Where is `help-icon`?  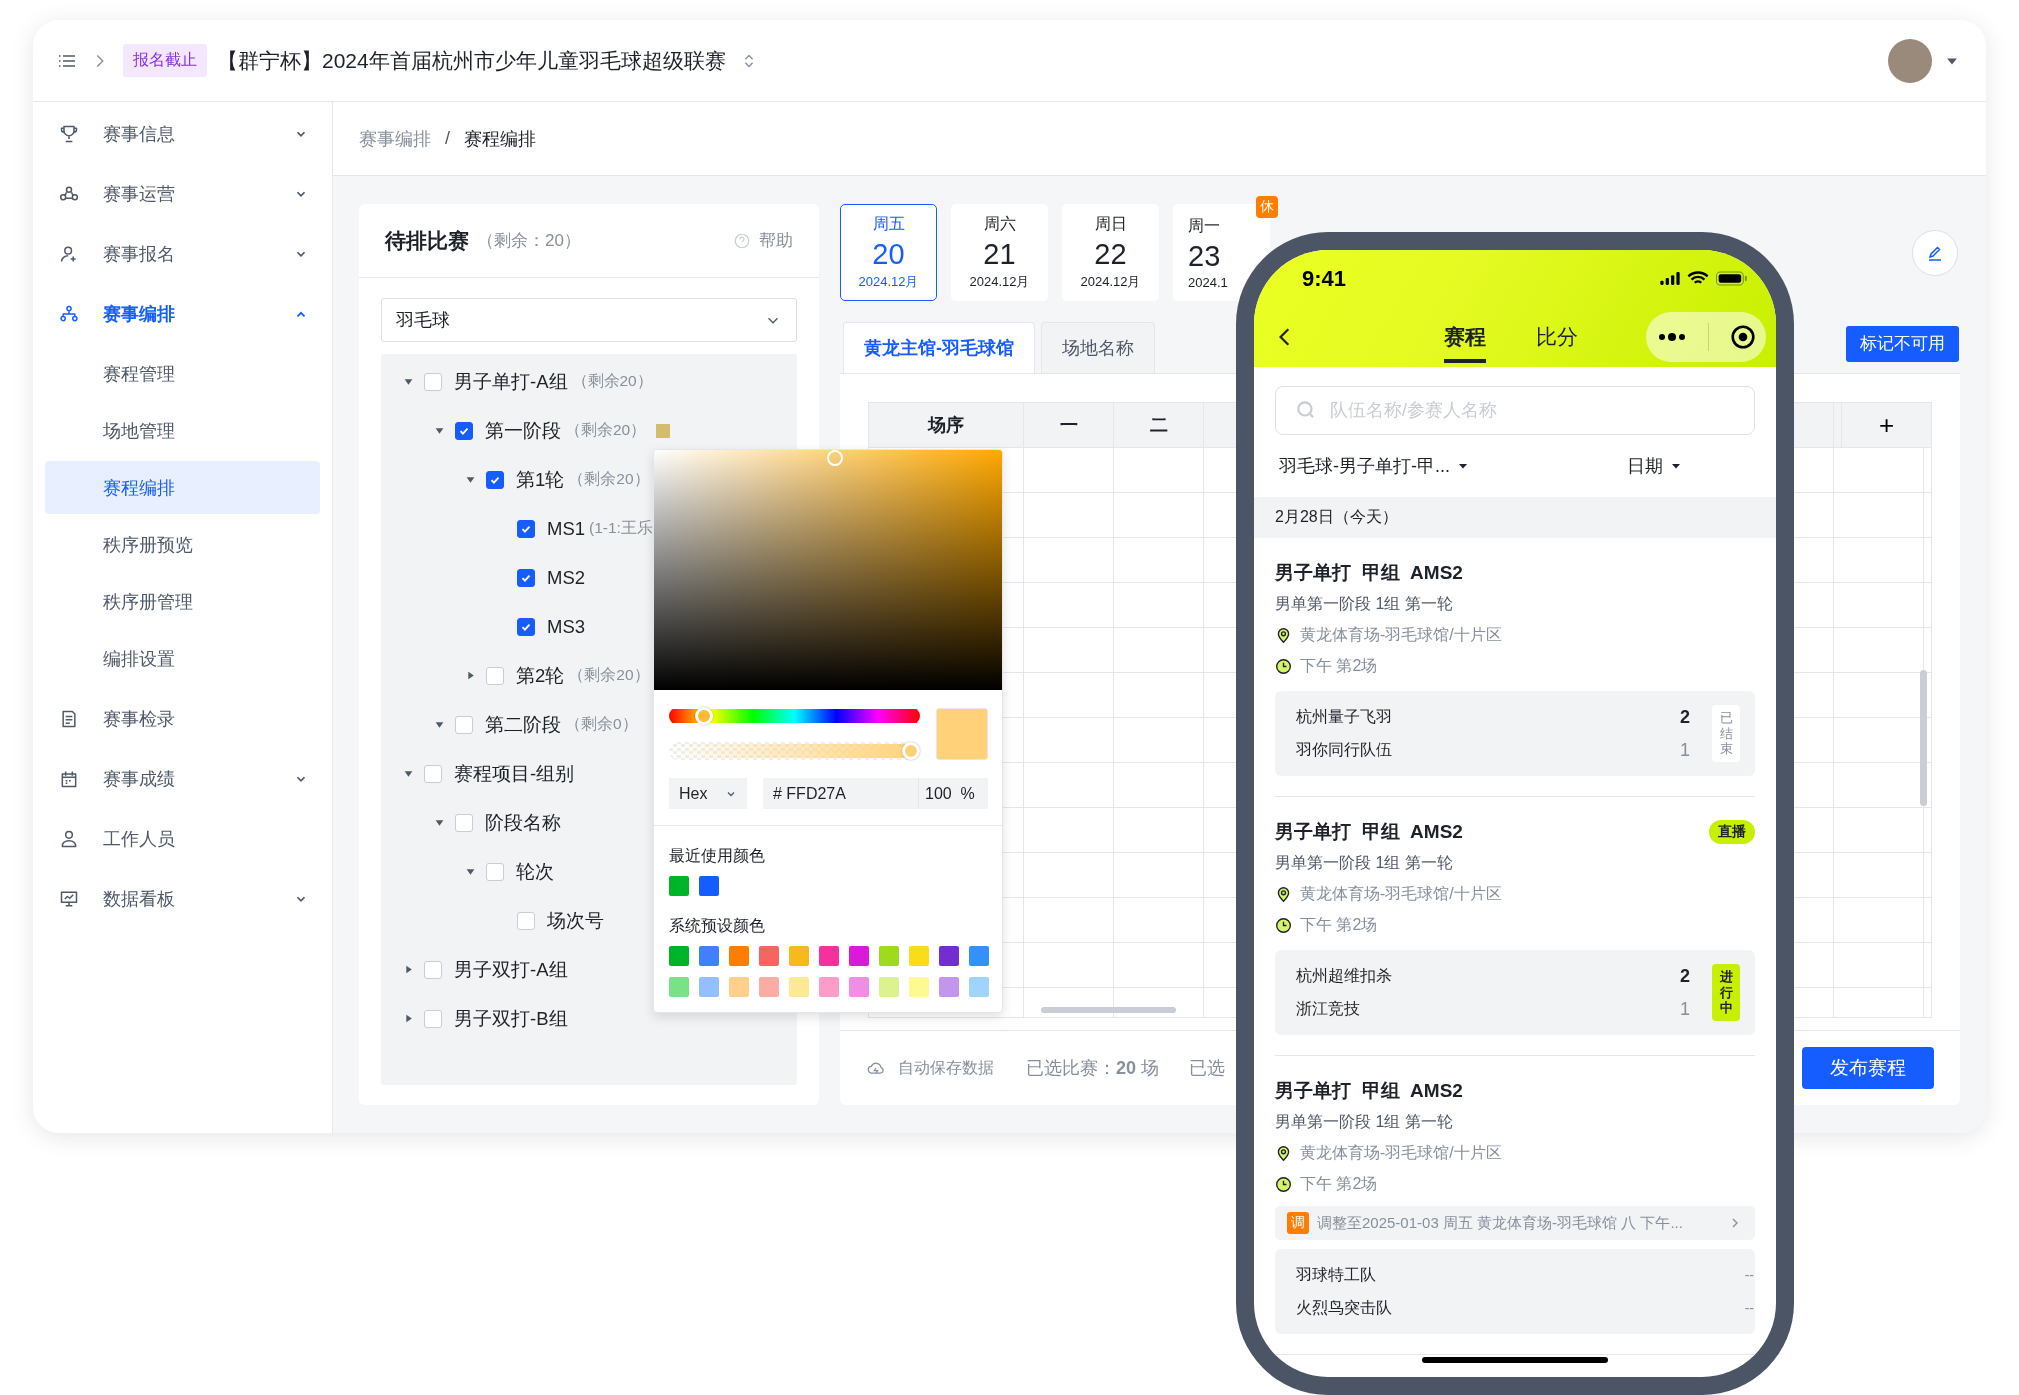 help-icon is located at coordinates (742, 240).